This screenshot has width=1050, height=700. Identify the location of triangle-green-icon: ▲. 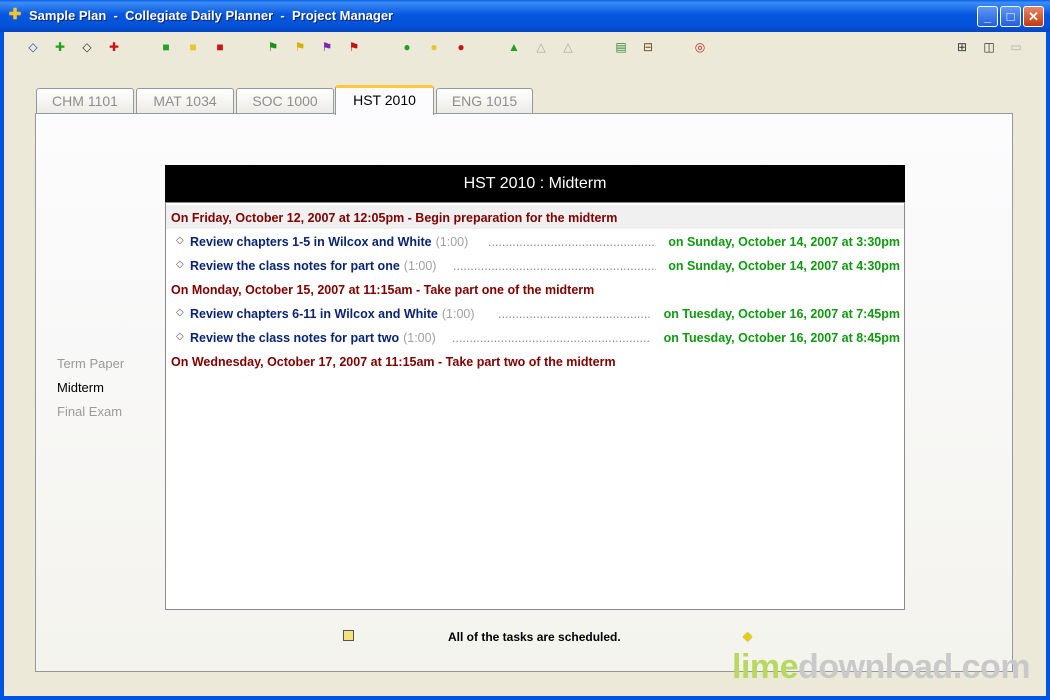
(514, 47).